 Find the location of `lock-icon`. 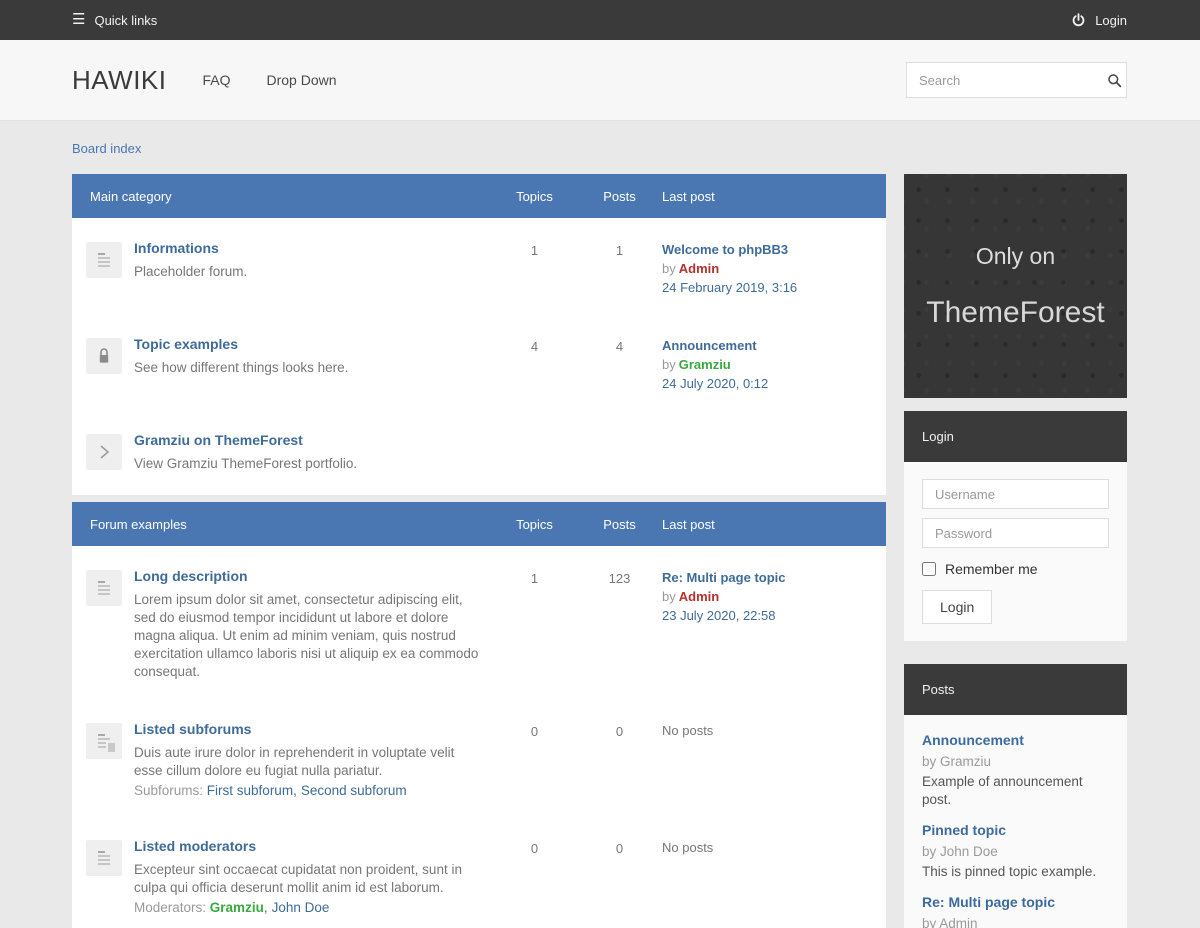

lock-icon is located at coordinates (104, 356).